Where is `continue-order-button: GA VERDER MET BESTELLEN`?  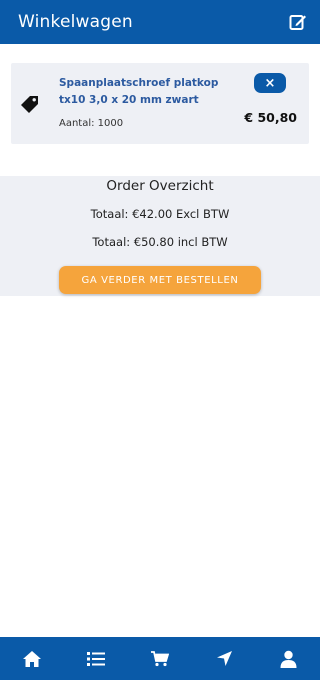 continue-order-button: GA VERDER MET BESTELLEN is located at coordinates (160, 280).